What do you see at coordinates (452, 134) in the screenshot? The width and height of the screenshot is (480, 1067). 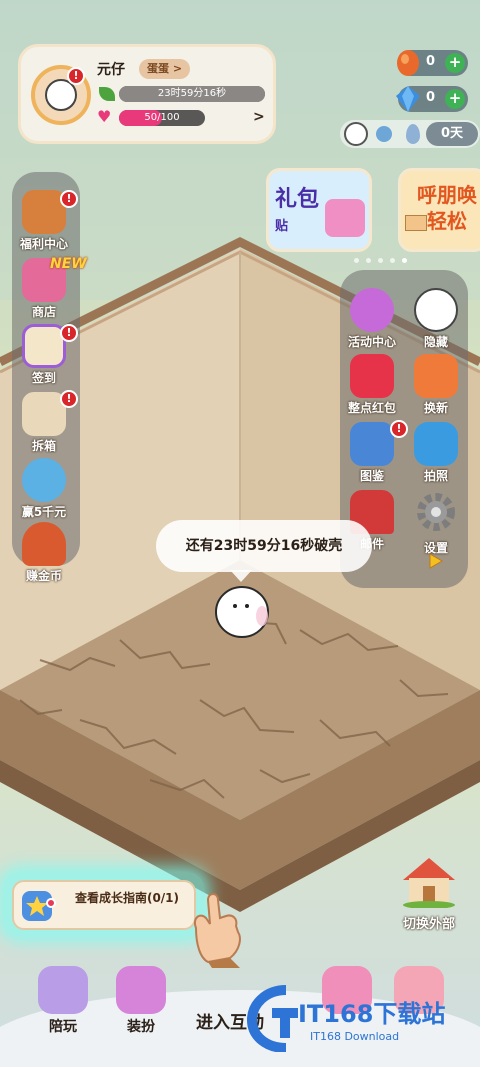 I see `days-counter: 0天` at bounding box center [452, 134].